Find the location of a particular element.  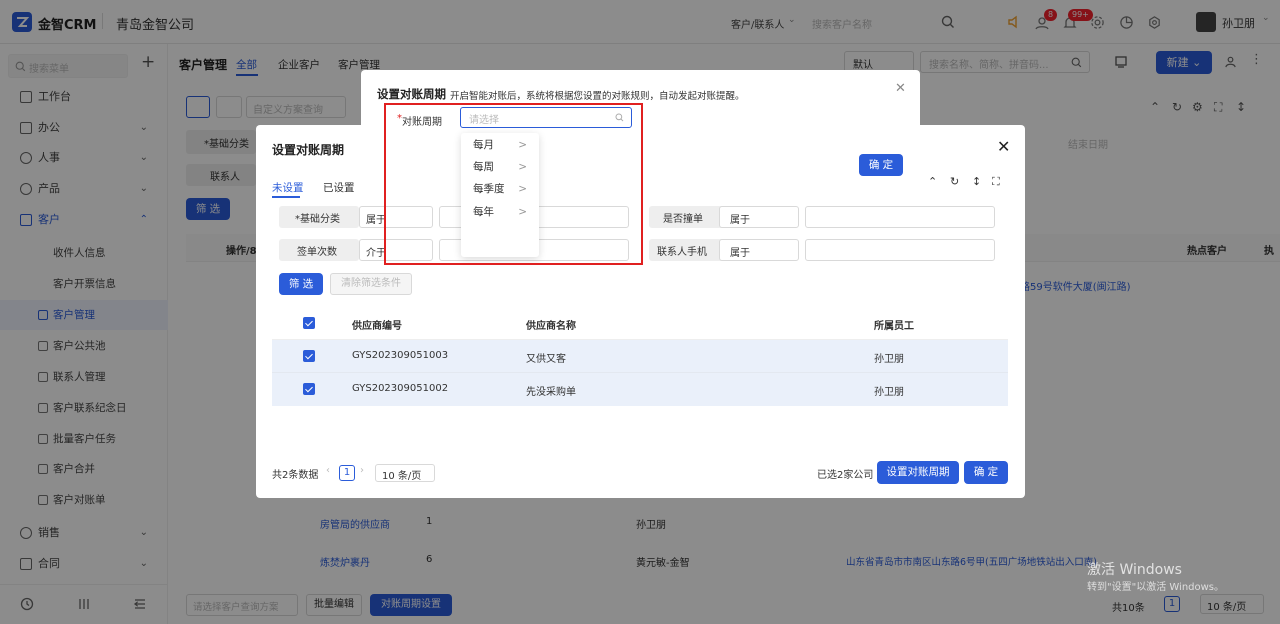

modal-total: 共2条数据 is located at coordinates (295, 475).